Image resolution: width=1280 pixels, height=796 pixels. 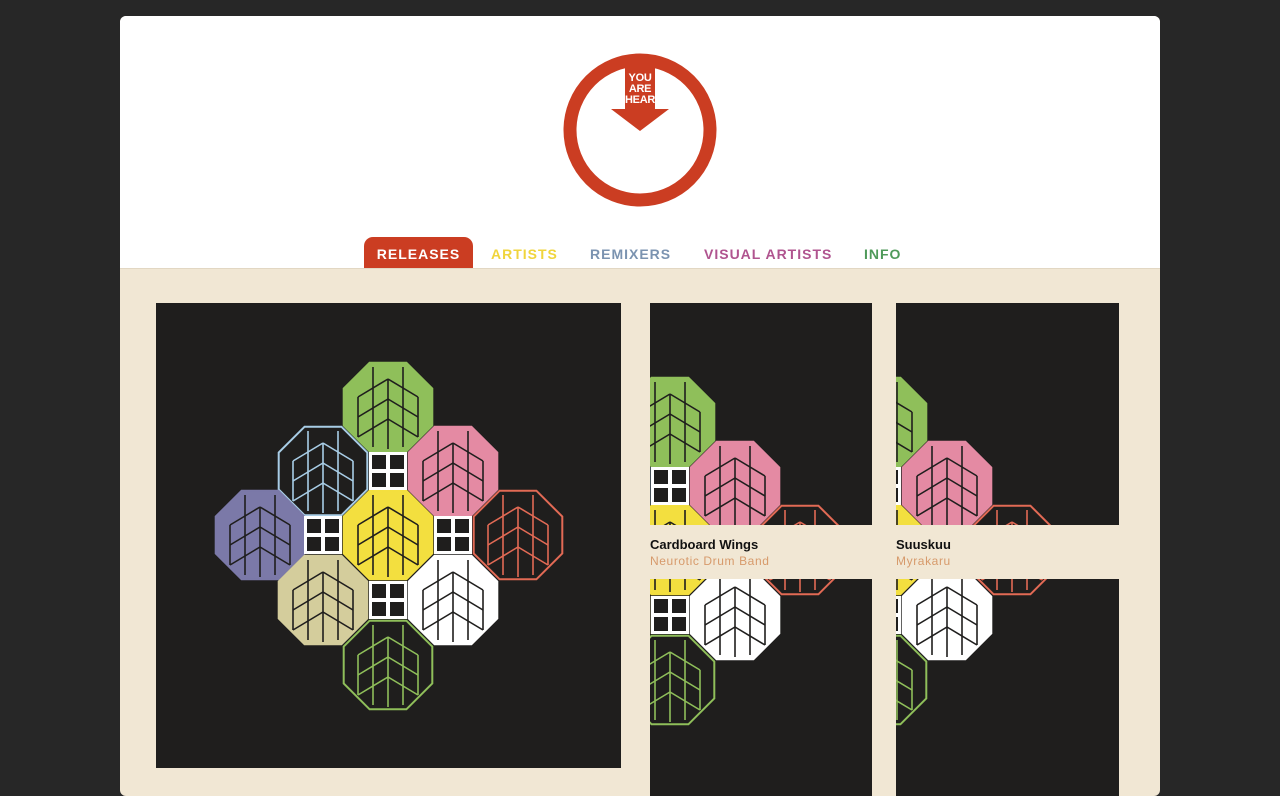 What do you see at coordinates (882, 252) in the screenshot?
I see `tab-info: INFO` at bounding box center [882, 252].